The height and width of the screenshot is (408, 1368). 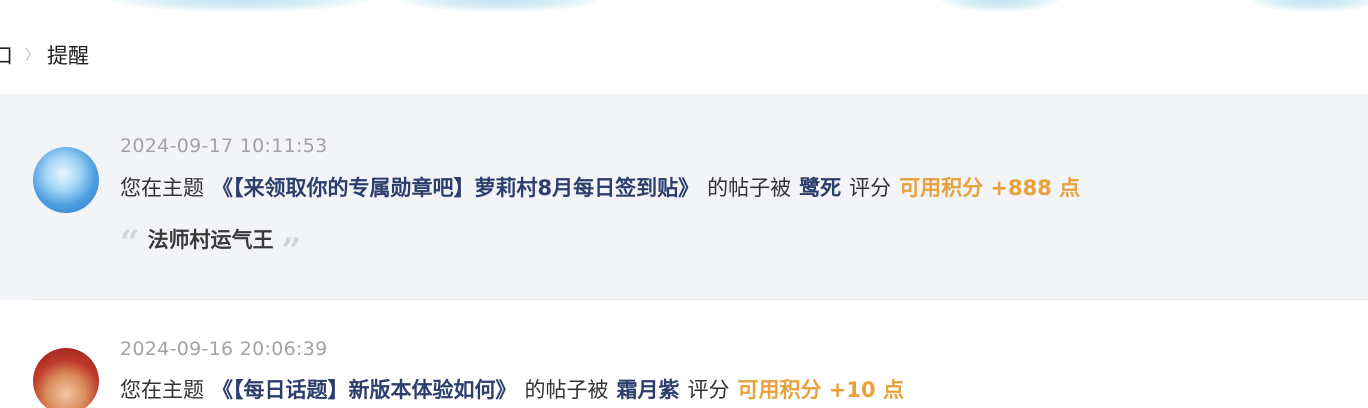 What do you see at coordinates (130, 243) in the screenshot?
I see `quote-open-icon: “` at bounding box center [130, 243].